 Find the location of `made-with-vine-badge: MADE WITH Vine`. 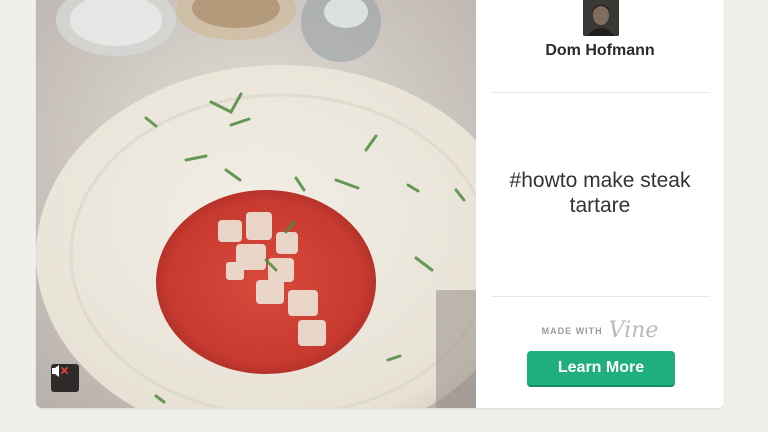

made-with-vine-badge: MADE WITH Vine is located at coordinates (600, 330).